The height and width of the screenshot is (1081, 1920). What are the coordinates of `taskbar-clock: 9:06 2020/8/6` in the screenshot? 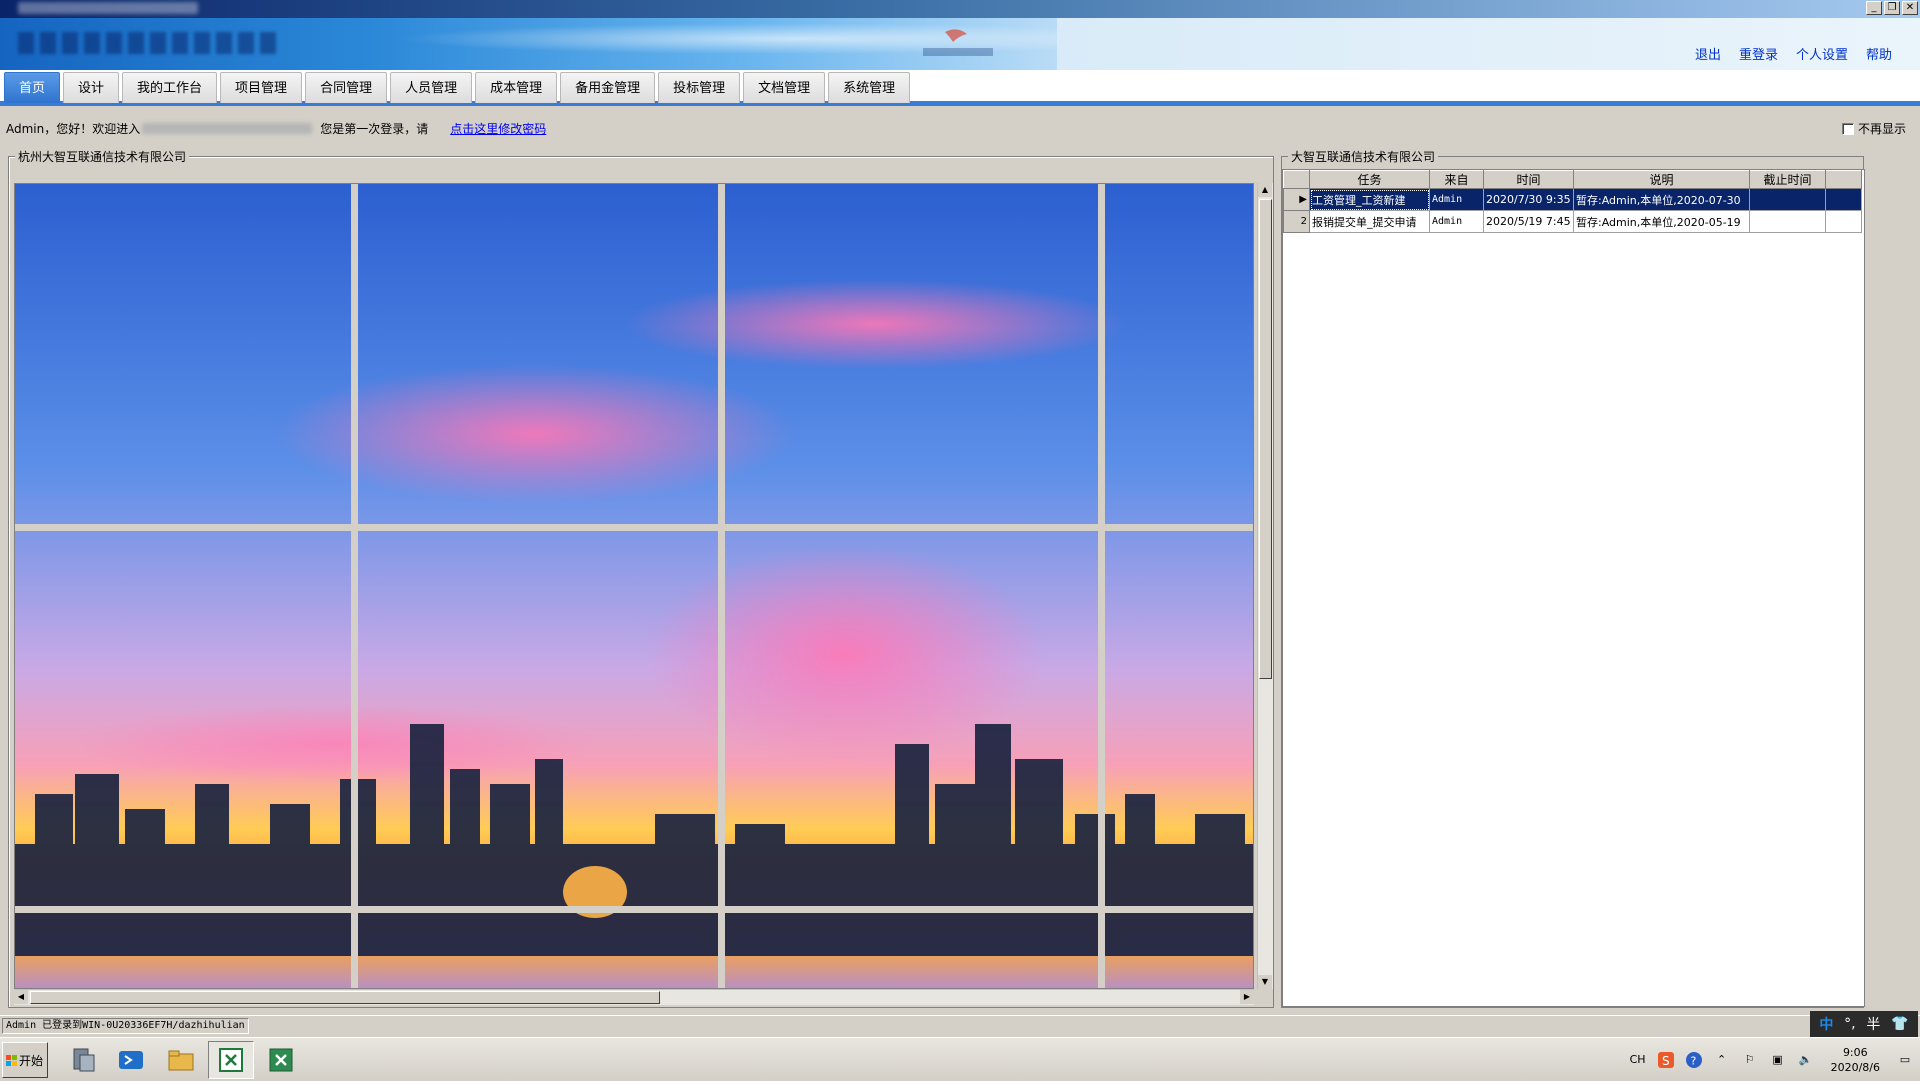 It's located at (1855, 1060).